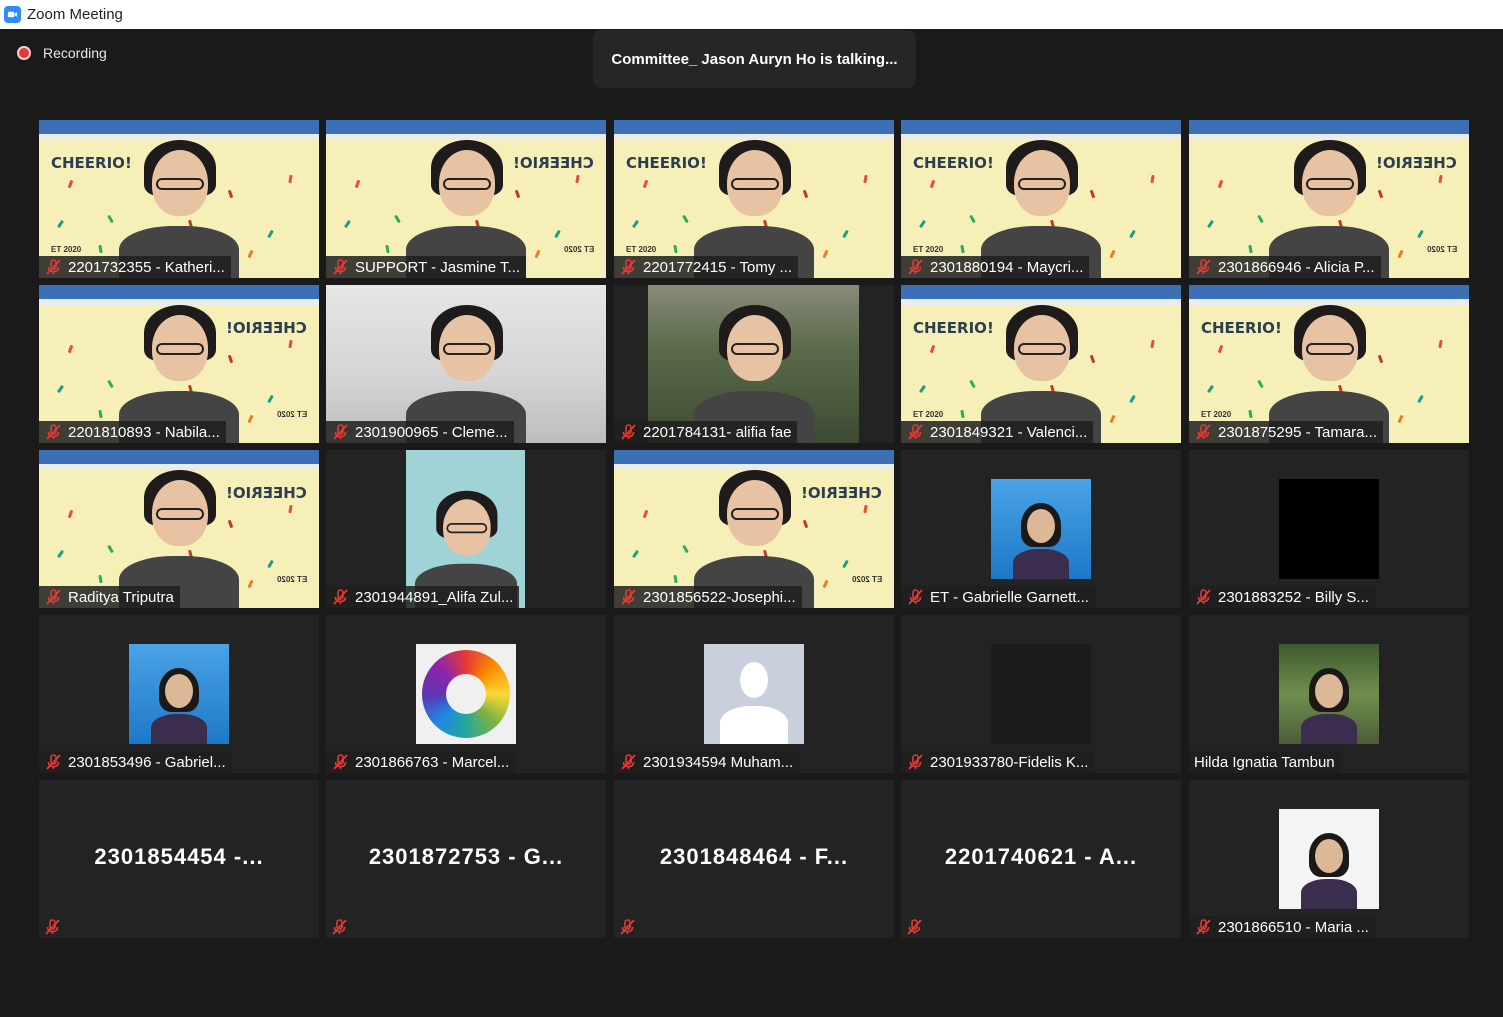  I want to click on participant-name: 2201784131- alifia fae, so click(717, 432).